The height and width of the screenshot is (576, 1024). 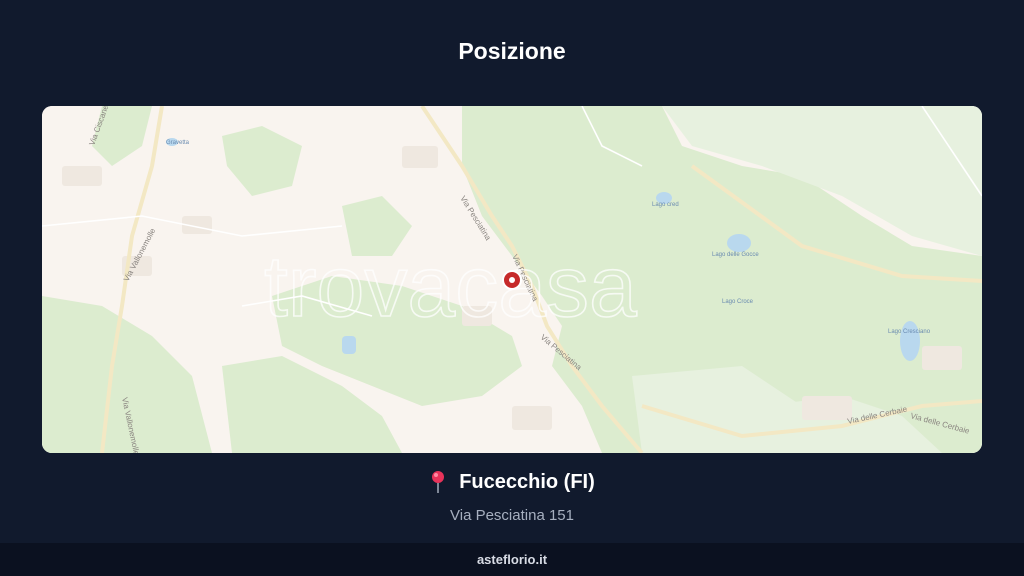 I want to click on place-label: Lago cred, so click(x=665, y=205).